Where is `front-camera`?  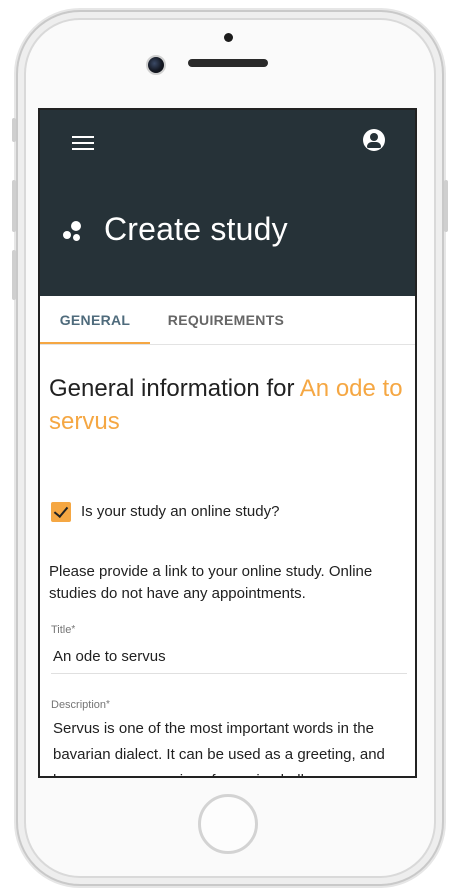 front-camera is located at coordinates (156, 65).